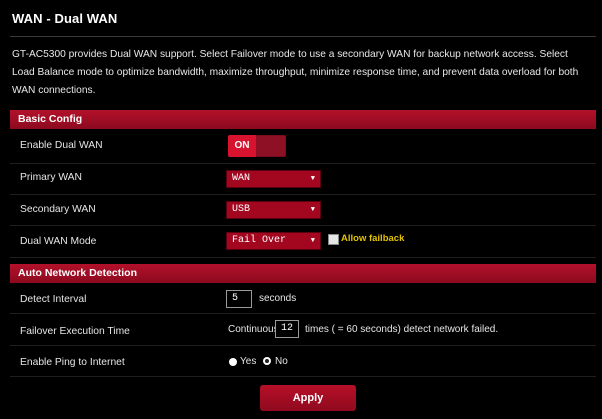 This screenshot has width=602, height=419. What do you see at coordinates (58, 209) in the screenshot?
I see `secondary-wan-label: Secondary WAN` at bounding box center [58, 209].